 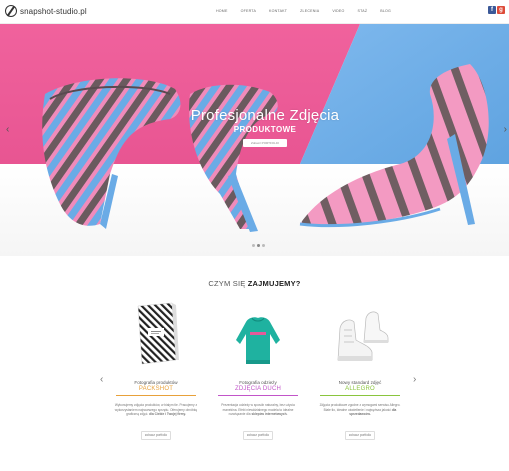 I want to click on striped-box-photo, so click(x=158, y=333).